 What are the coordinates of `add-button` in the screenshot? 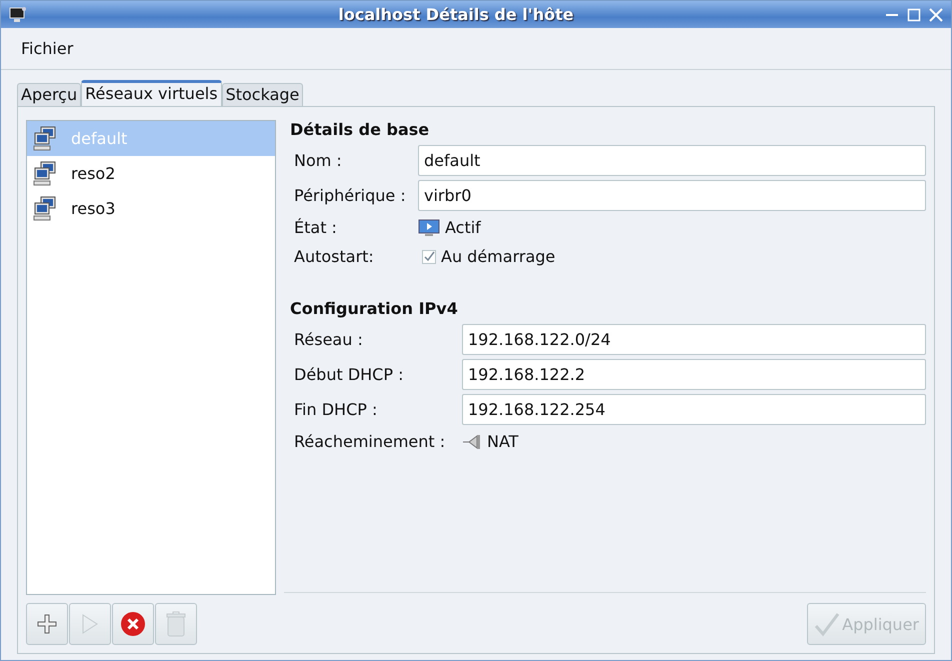 It's located at (47, 624).